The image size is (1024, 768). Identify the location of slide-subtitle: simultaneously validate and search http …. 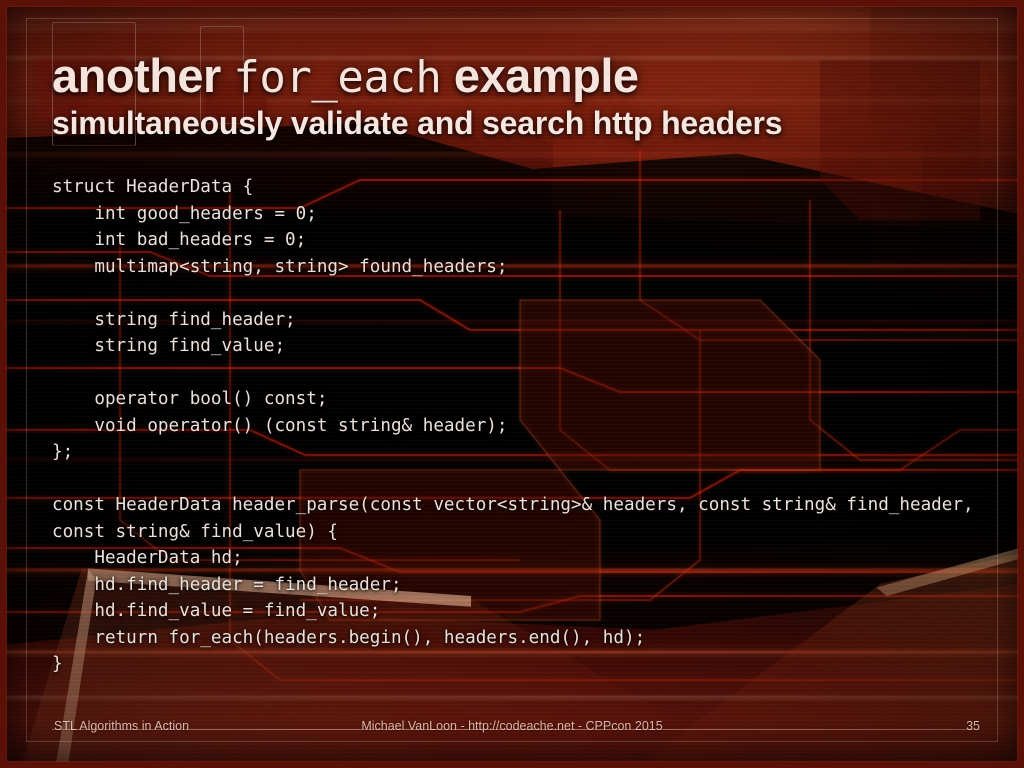
(417, 122).